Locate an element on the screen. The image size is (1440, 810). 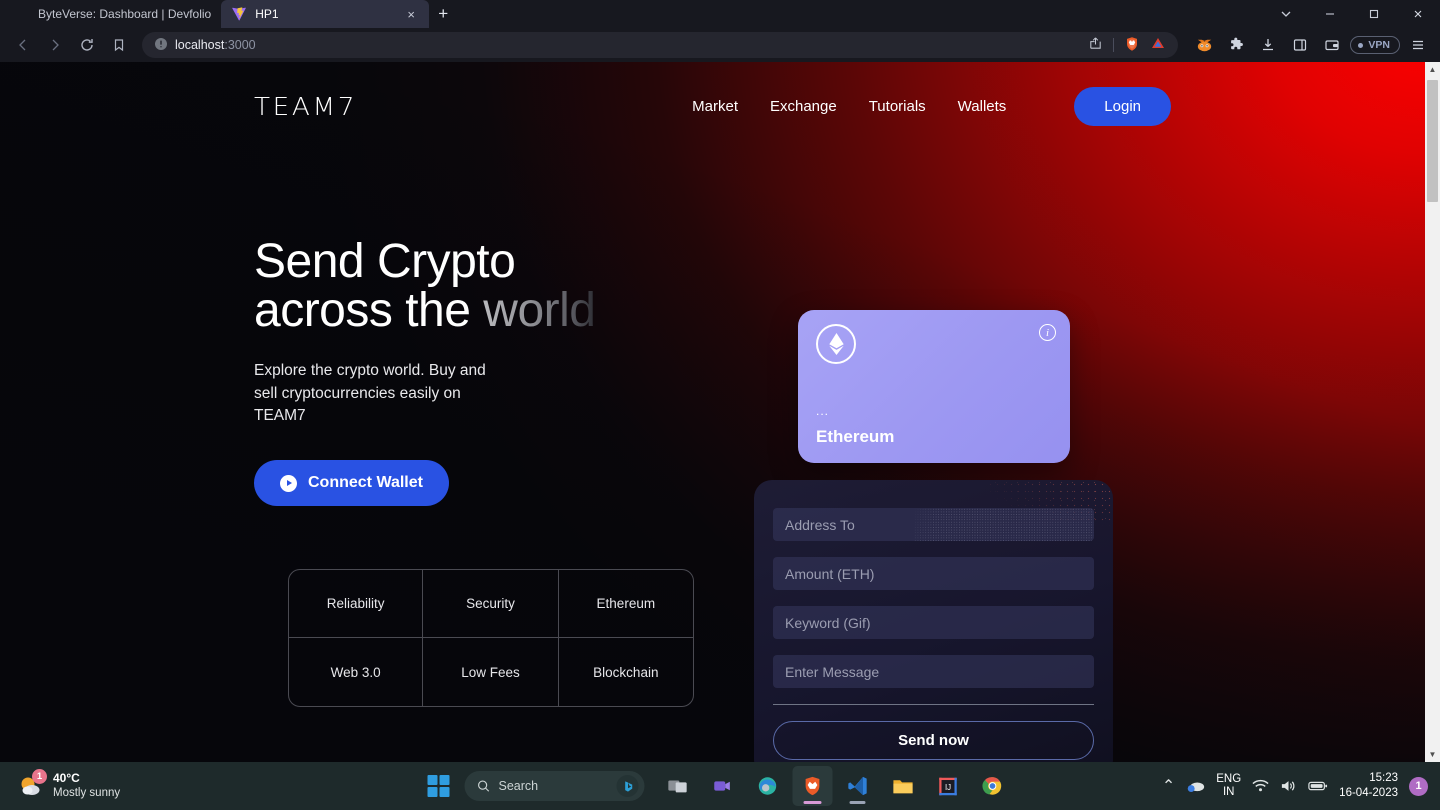
downloads-icon is located at coordinates (1268, 45).